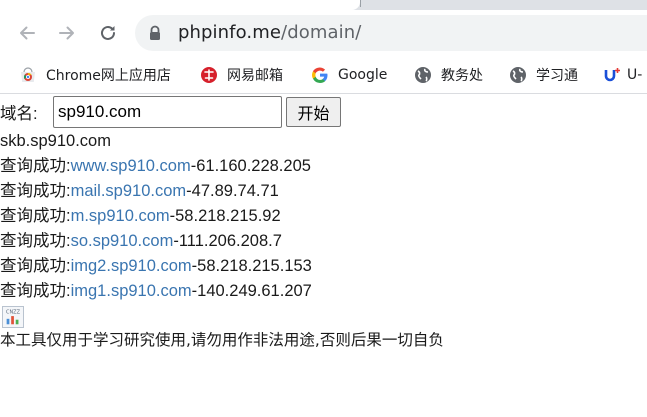 The height and width of the screenshot is (417, 647). What do you see at coordinates (222, 340) in the screenshot?
I see `disclaimer-text: 本工具仅用于学习研究使用,请勿用作非法用途,否则后果一切自负` at bounding box center [222, 340].